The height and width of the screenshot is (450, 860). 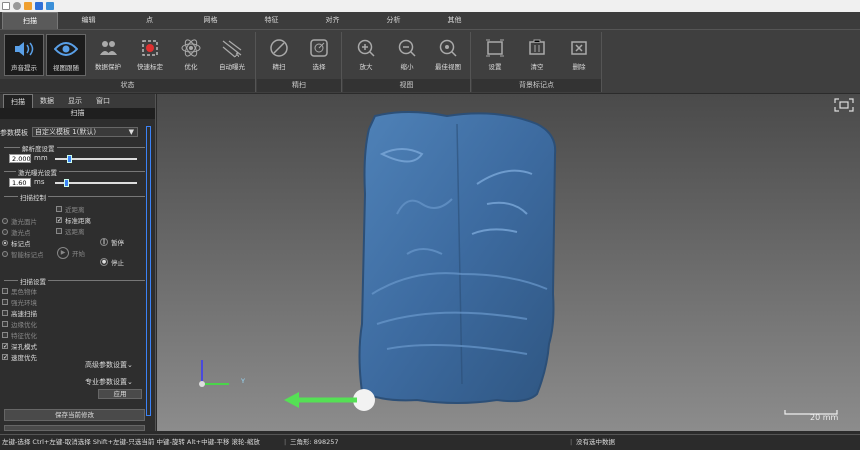 What do you see at coordinates (19, 335) in the screenshot?
I see `setting-feature-optimize: 特征优化` at bounding box center [19, 335].